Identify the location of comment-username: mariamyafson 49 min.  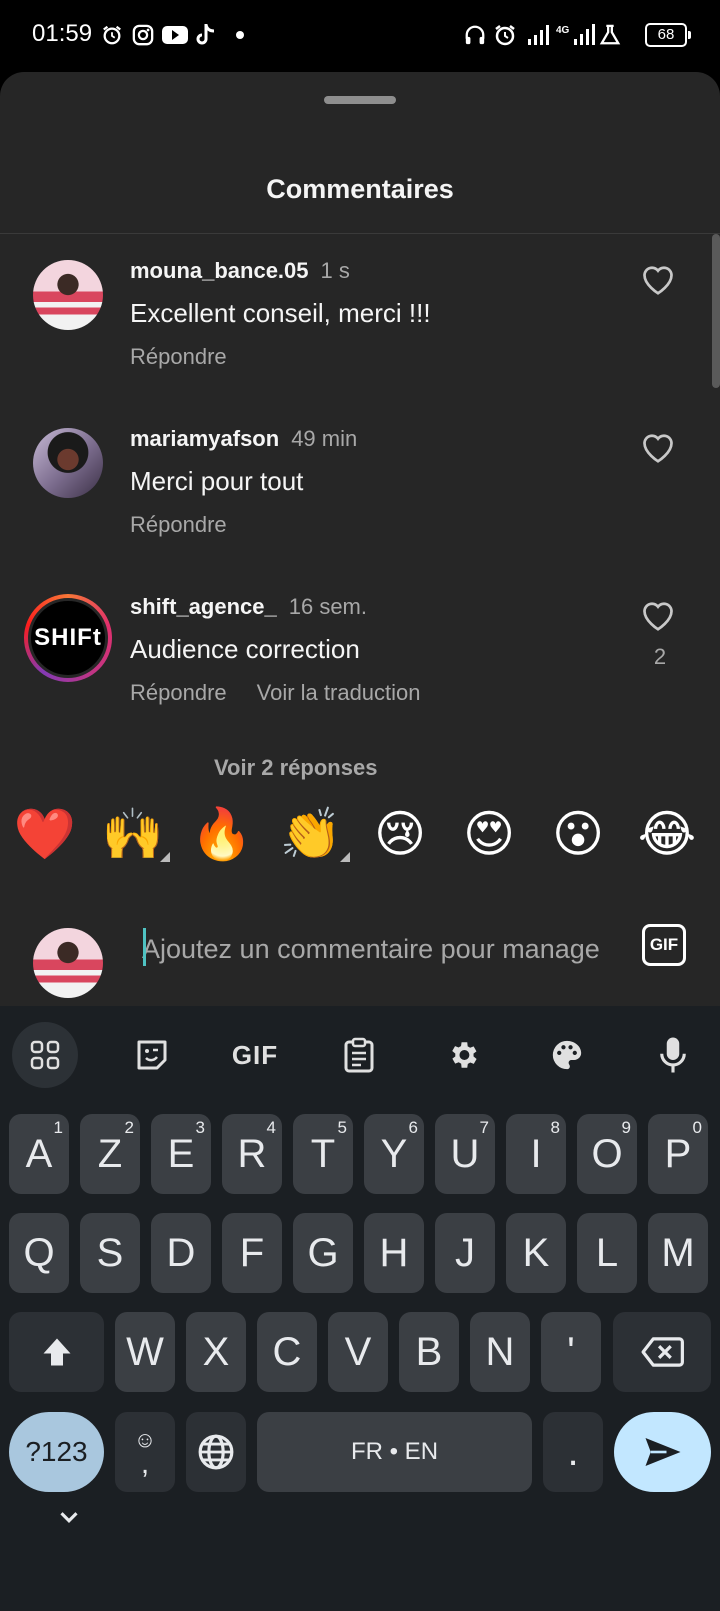
(243, 439).